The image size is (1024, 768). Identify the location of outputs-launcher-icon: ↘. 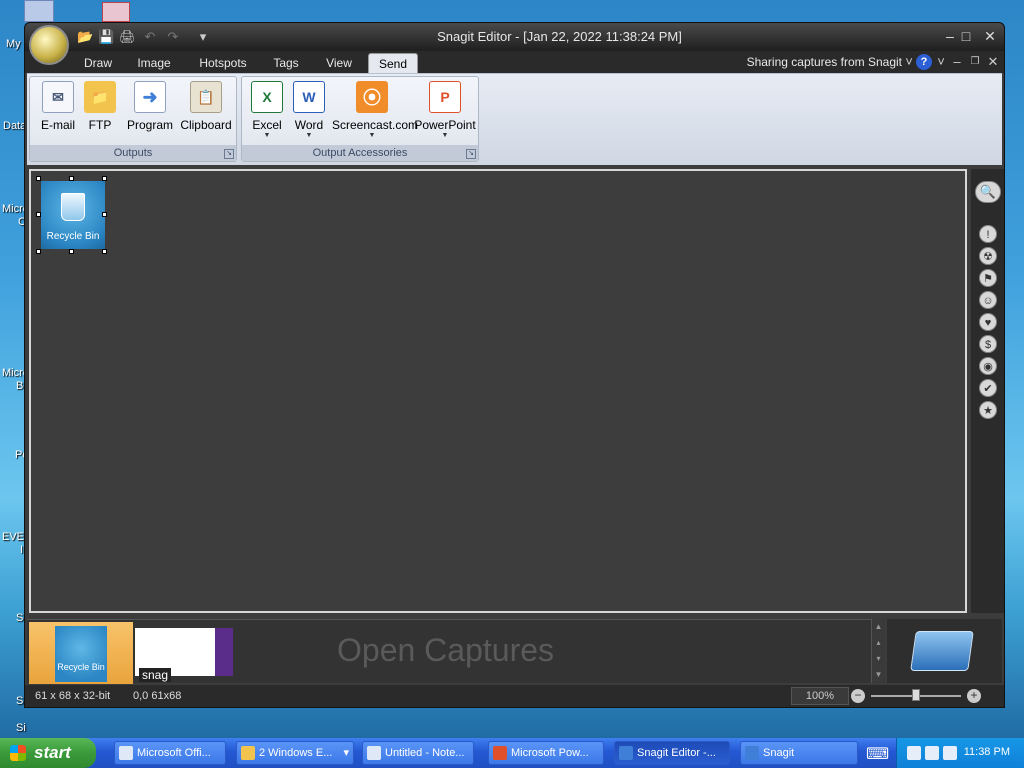
(229, 154).